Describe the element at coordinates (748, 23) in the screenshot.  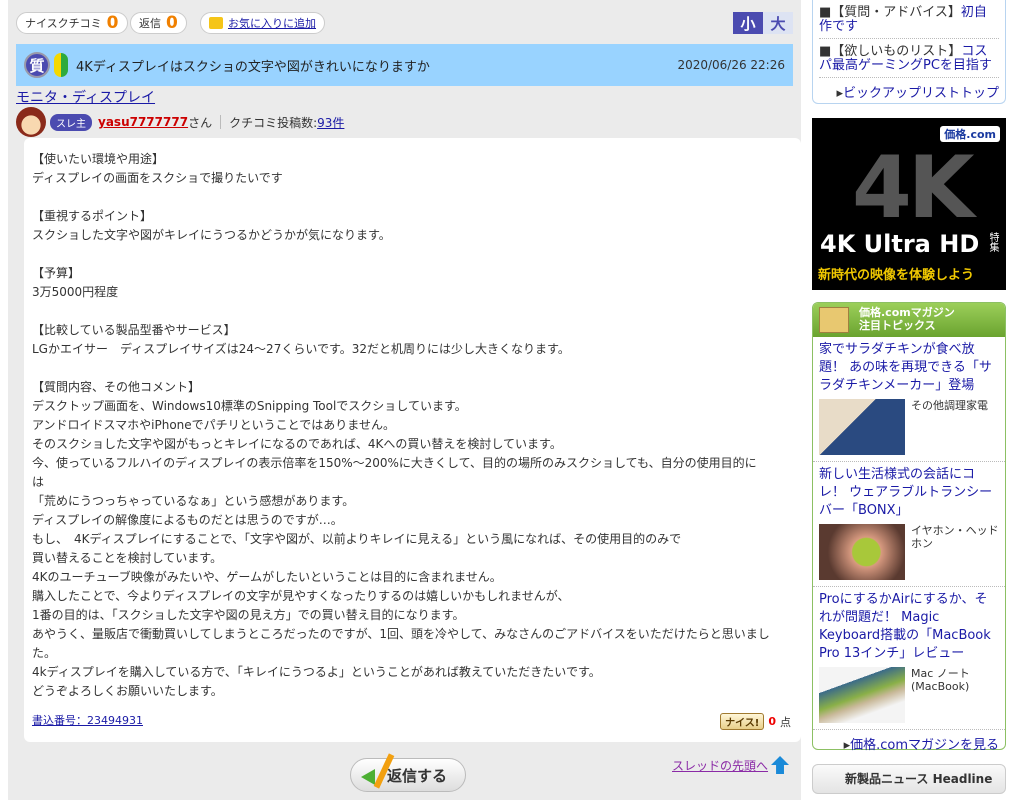
I see `font-small-button: 小` at that location.